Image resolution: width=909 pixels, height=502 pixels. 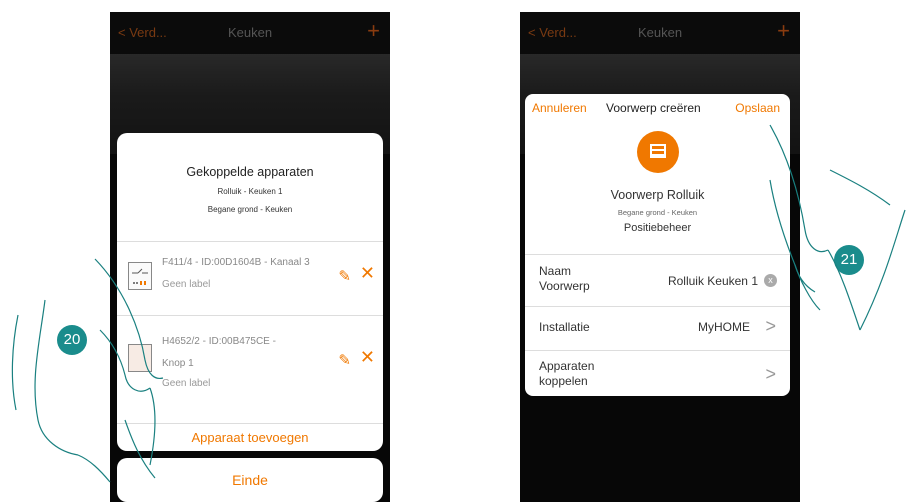 What do you see at coordinates (837, 227) in the screenshot?
I see `right-hand-icon` at bounding box center [837, 227].